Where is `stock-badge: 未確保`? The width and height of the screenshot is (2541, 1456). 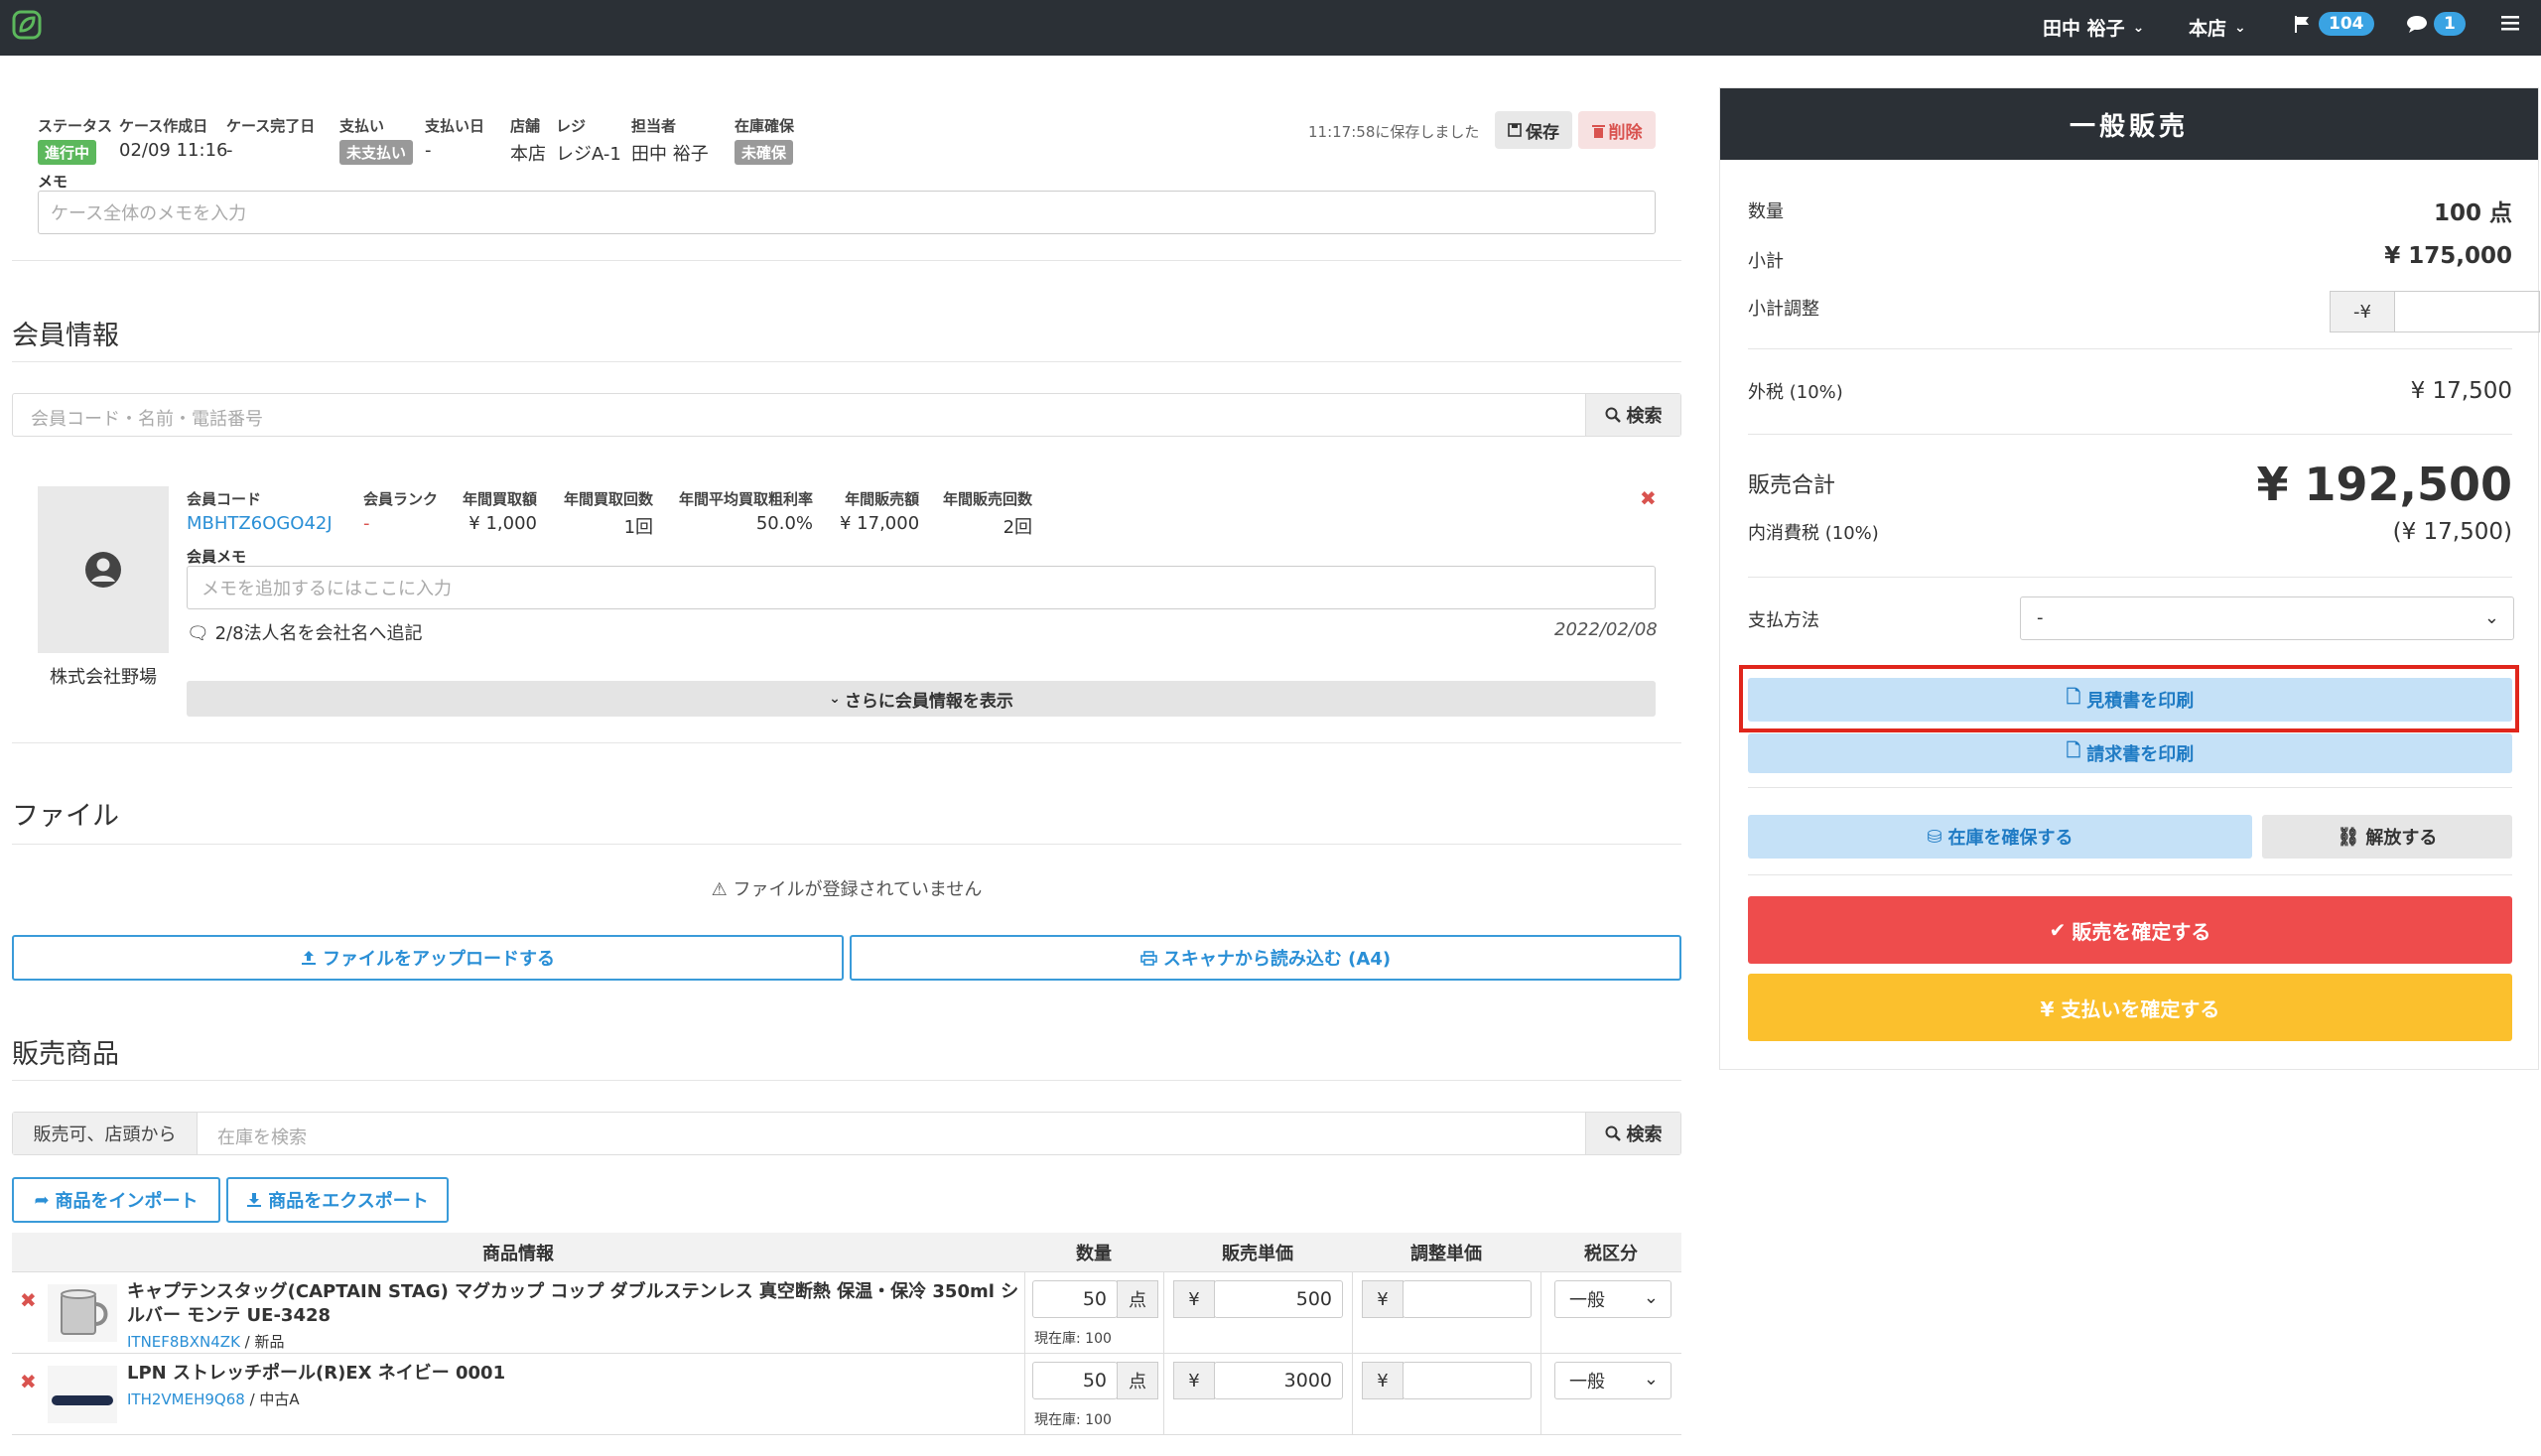
stock-badge: 未確保 is located at coordinates (765, 152).